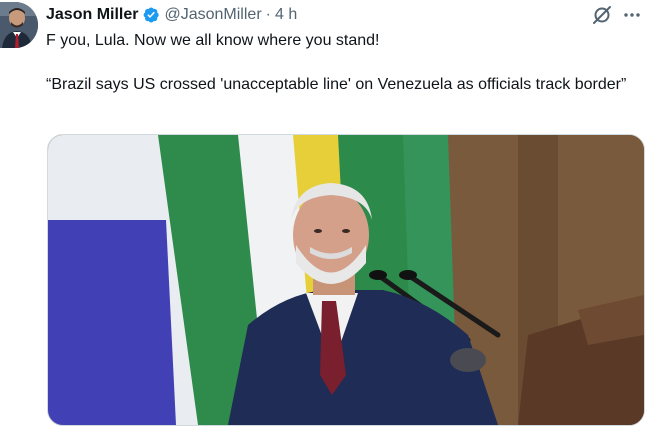 The height and width of the screenshot is (426, 652). I want to click on more-options-icon, so click(632, 15).